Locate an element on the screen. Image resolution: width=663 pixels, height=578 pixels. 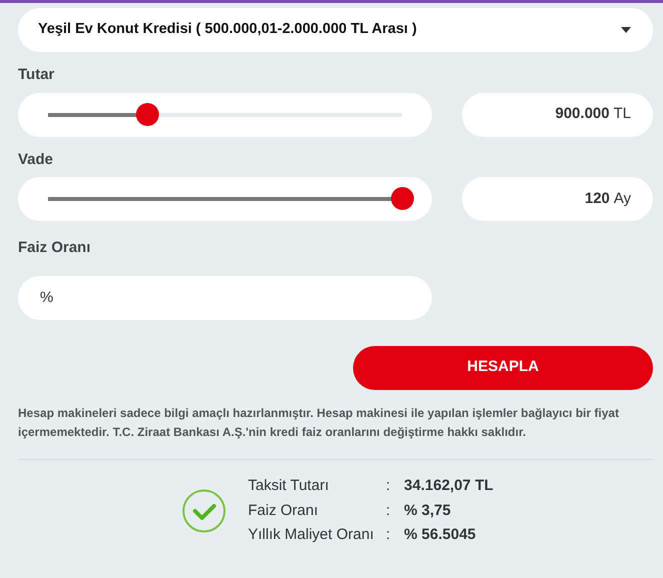
value-field: 900.000 TL is located at coordinates (557, 114).